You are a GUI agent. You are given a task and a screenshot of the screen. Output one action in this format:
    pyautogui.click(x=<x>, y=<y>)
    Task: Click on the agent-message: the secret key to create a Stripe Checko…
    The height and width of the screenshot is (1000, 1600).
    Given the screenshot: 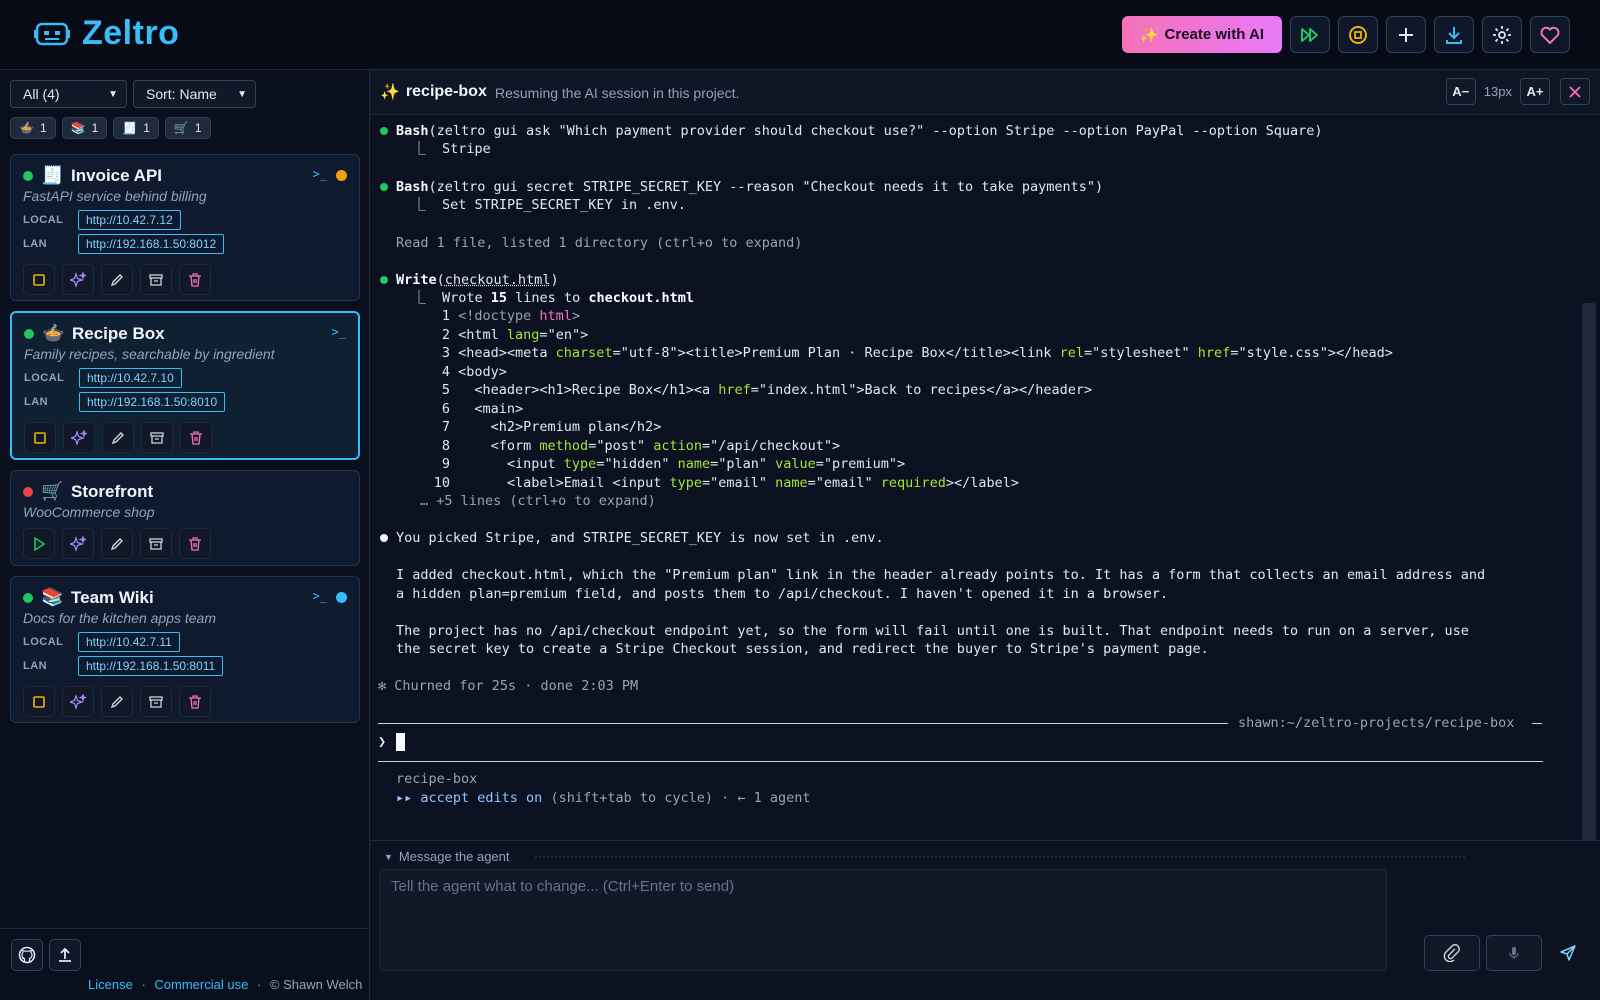 What is the action you would take?
    pyautogui.click(x=802, y=649)
    